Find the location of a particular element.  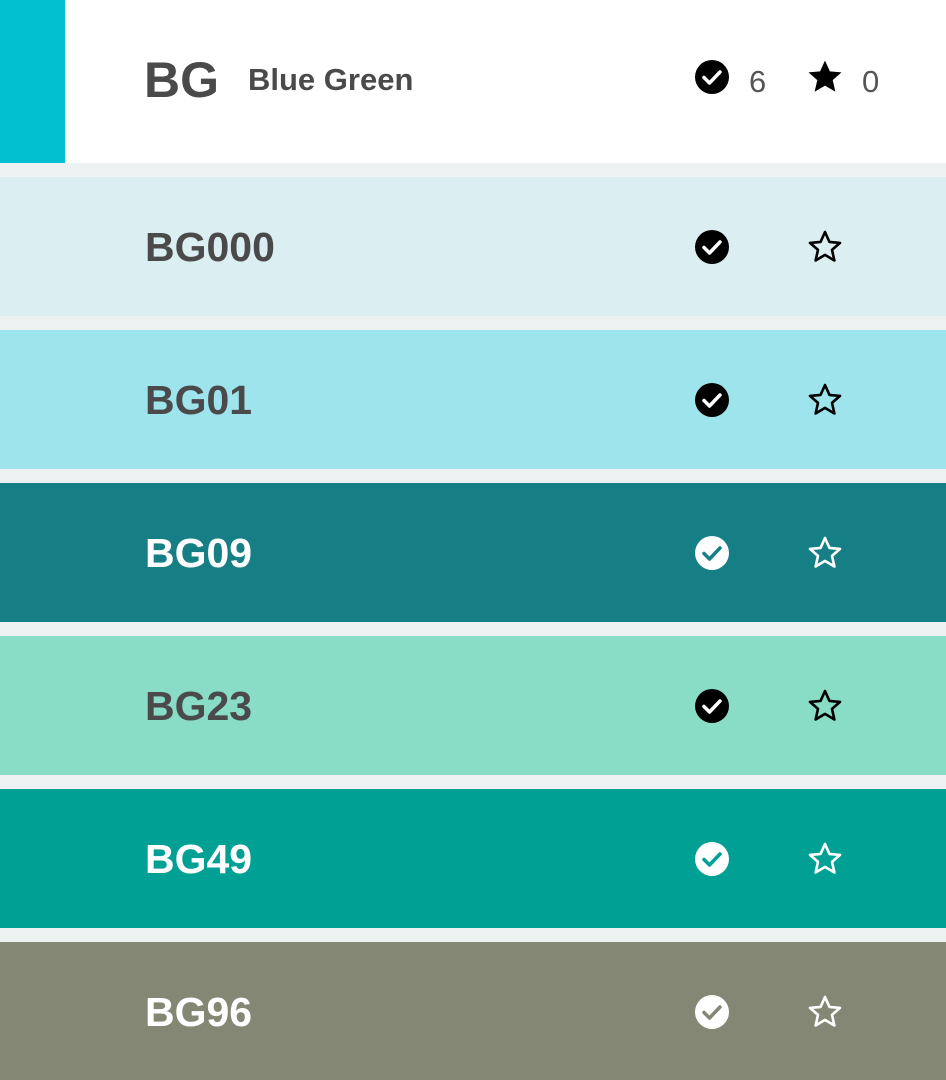

group-code: BG is located at coordinates (181, 80).